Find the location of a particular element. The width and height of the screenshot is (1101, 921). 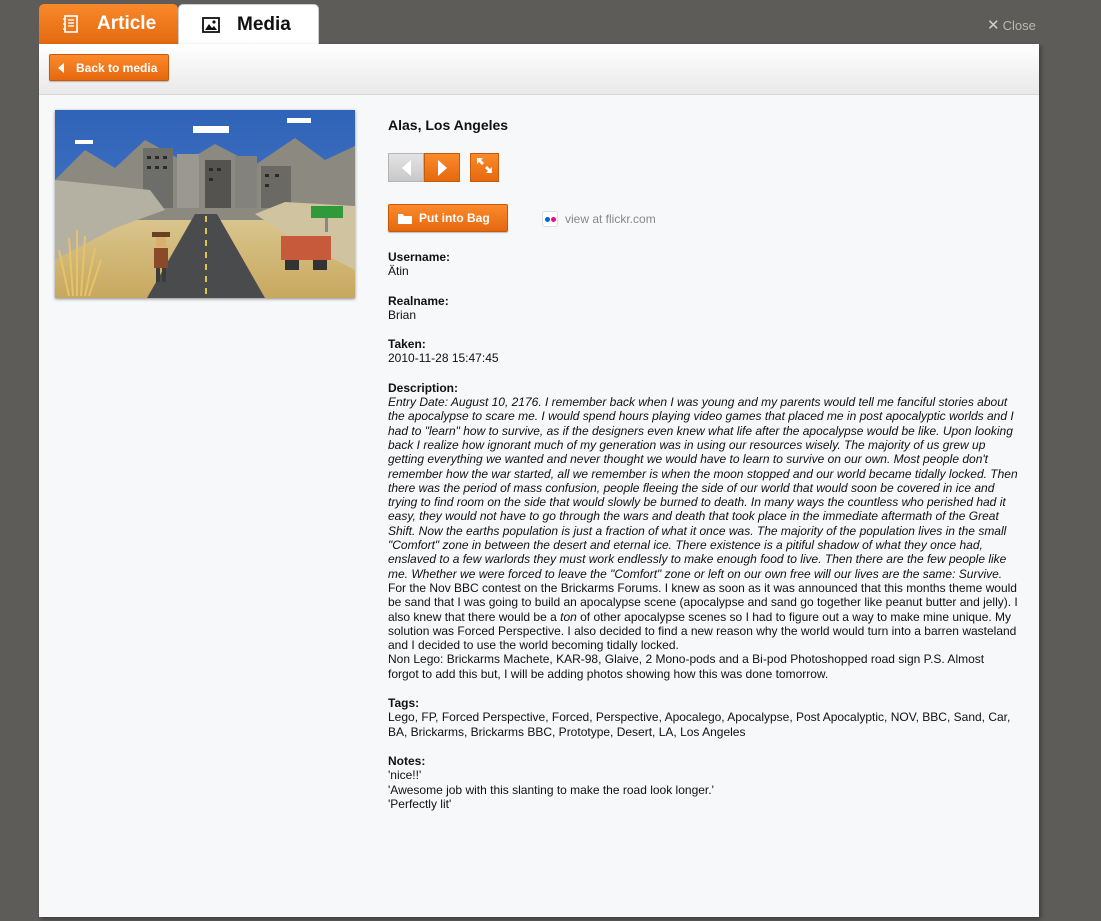

realname-field: Realname: Brian is located at coordinates (703, 308).